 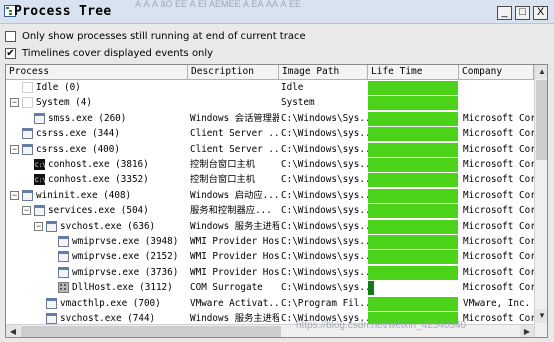 What do you see at coordinates (125, 272) in the screenshot?
I see `process-name: wmiprvse.exe (3736)` at bounding box center [125, 272].